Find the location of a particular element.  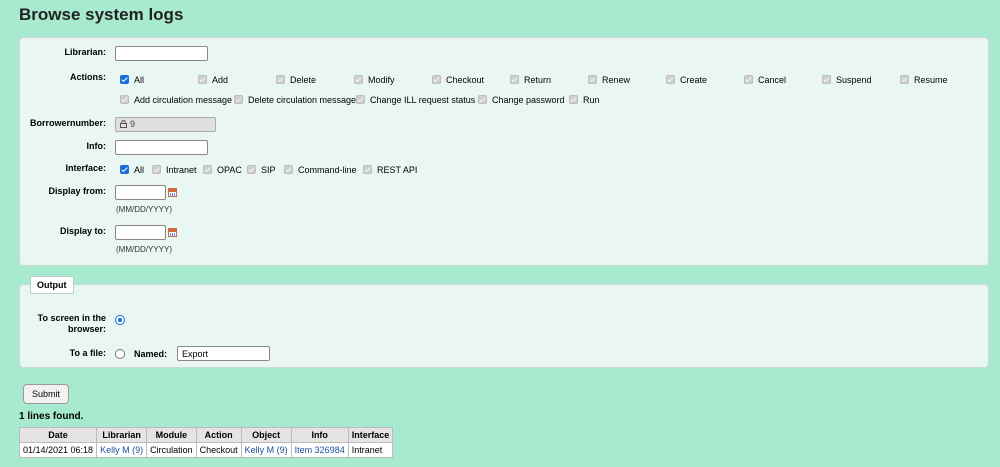

action-checkbox-delete: Delete is located at coordinates (296, 79).